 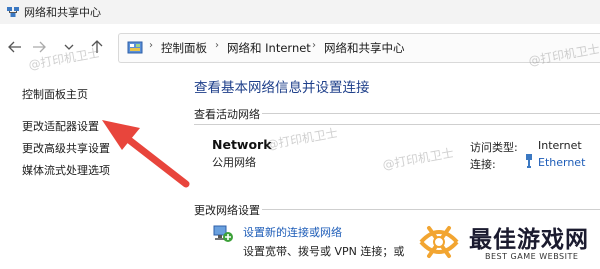 What do you see at coordinates (532, 256) in the screenshot?
I see `logo-subtitle: BEST GAME WEBSITE` at bounding box center [532, 256].